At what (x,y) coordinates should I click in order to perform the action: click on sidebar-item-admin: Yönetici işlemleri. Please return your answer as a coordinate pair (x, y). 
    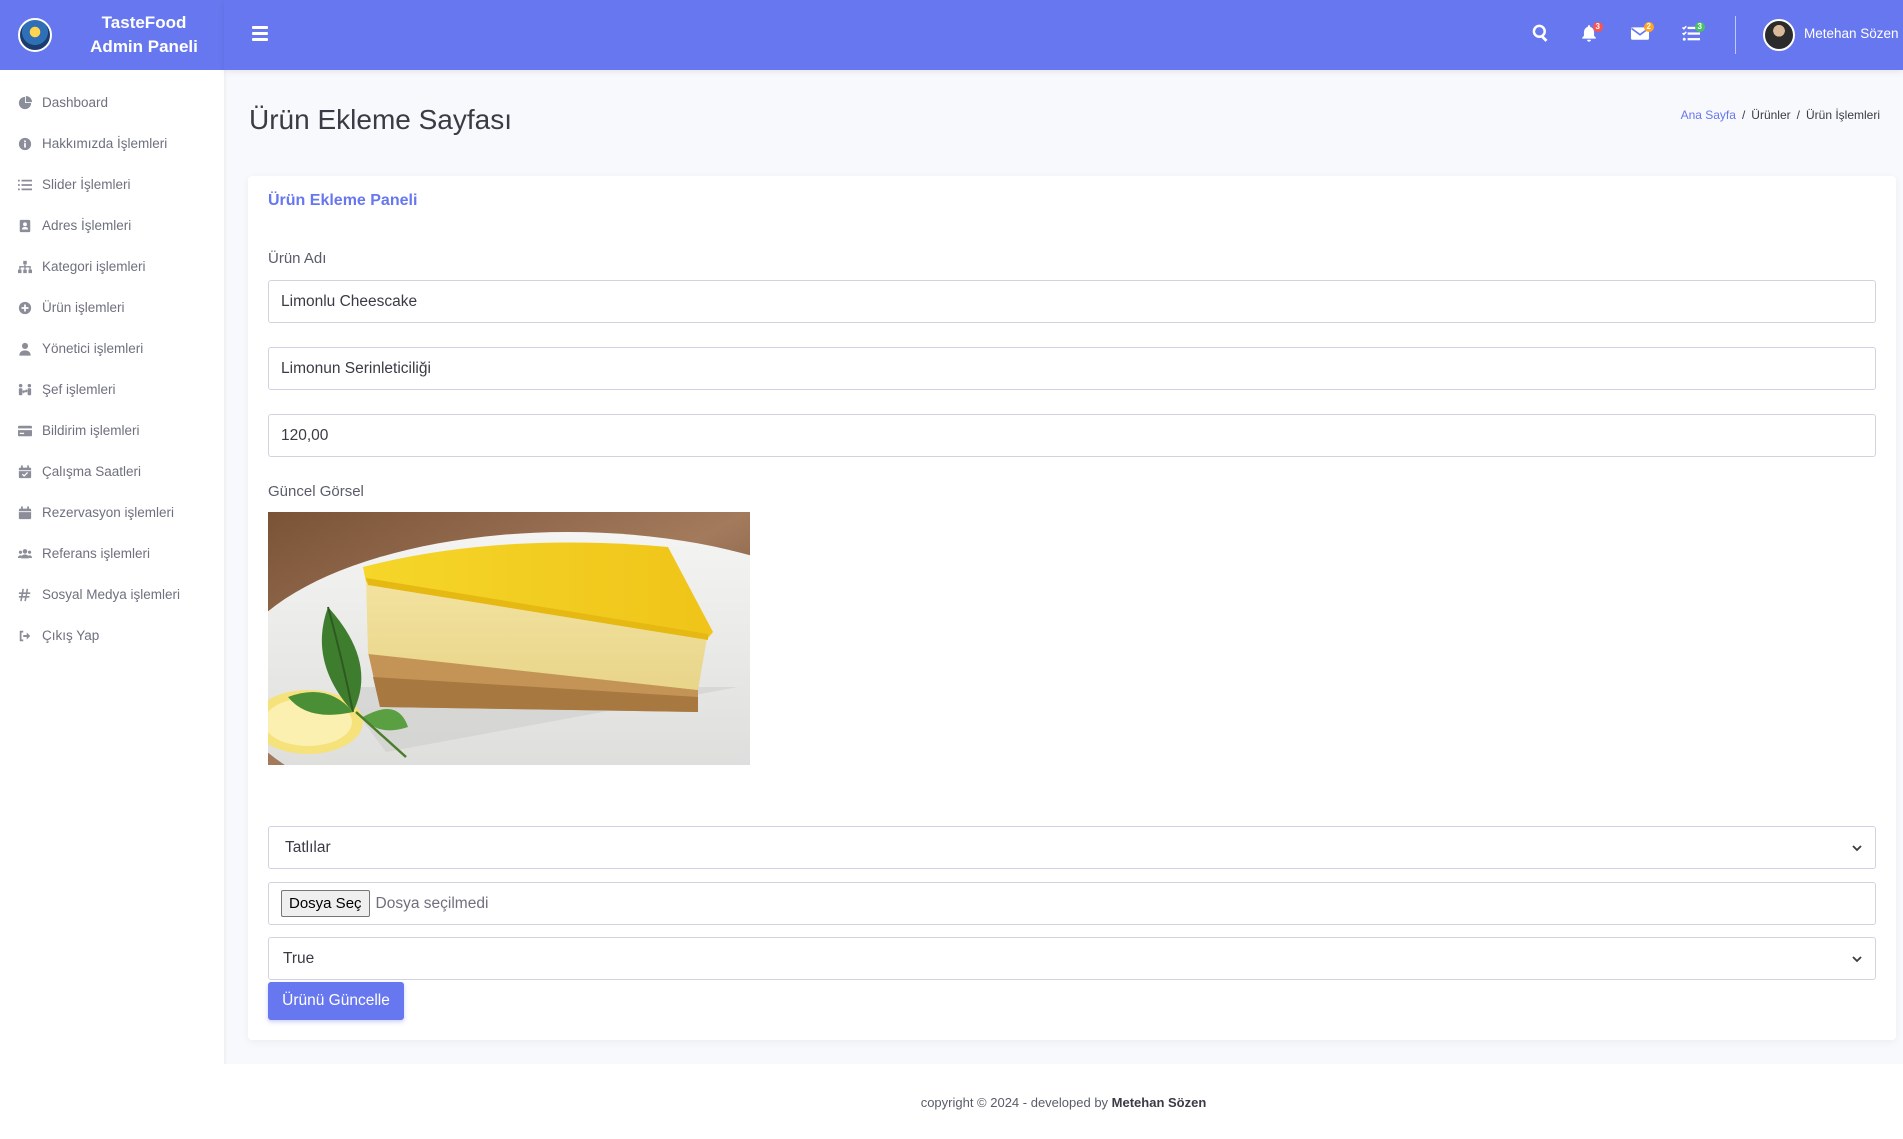
    Looking at the image, I should click on (112, 348).